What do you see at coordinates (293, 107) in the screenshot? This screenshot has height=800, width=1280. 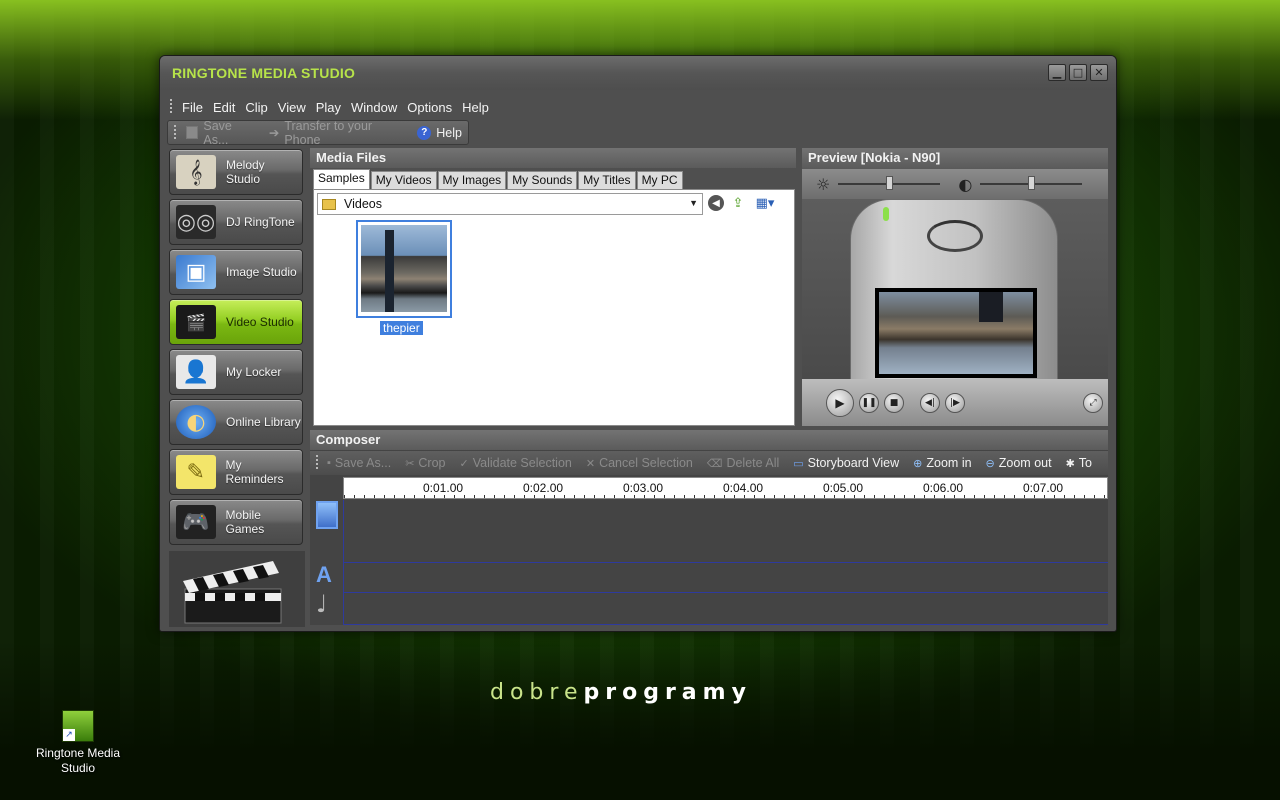 I see `menu-view: View` at bounding box center [293, 107].